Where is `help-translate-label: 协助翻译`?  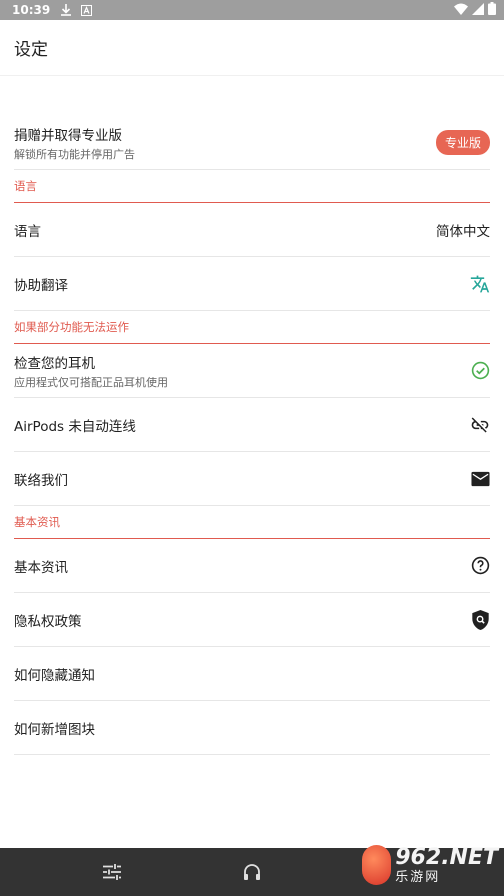 help-translate-label: 协助翻译 is located at coordinates (41, 285).